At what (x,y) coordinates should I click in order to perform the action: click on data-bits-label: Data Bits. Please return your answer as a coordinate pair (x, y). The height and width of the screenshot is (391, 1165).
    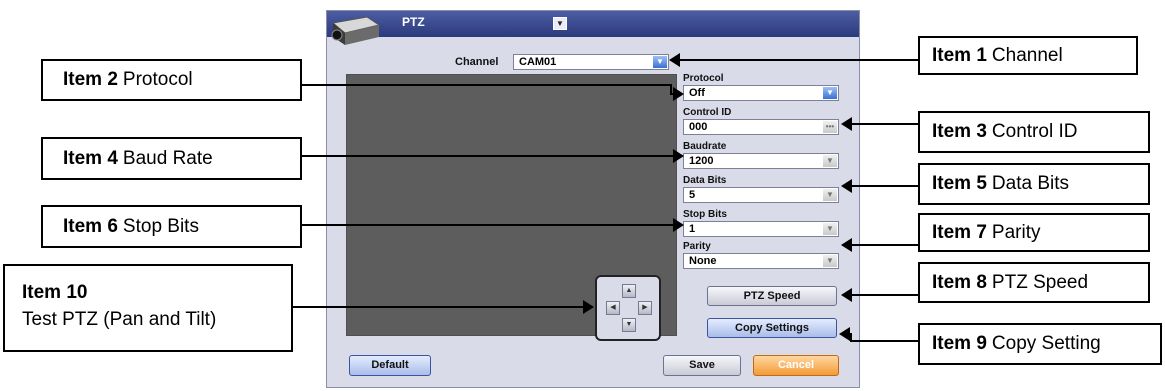
    Looking at the image, I should click on (705, 180).